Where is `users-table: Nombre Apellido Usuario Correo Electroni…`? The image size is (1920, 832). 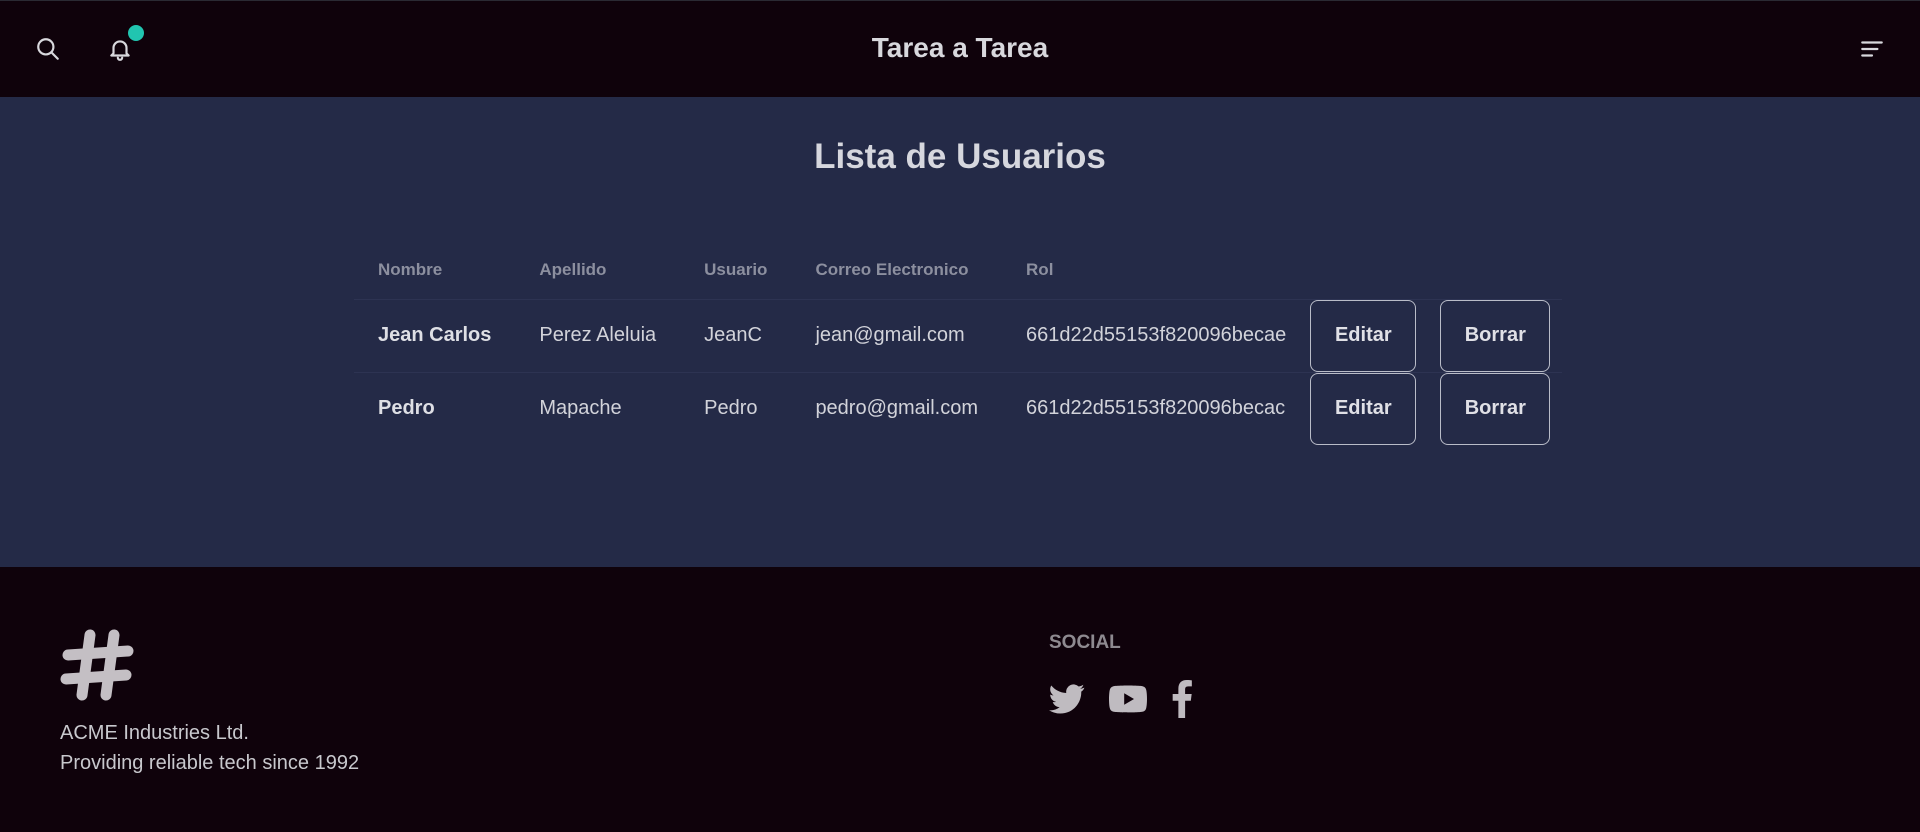 users-table: Nombre Apellido Usuario Correo Electroni… is located at coordinates (958, 346).